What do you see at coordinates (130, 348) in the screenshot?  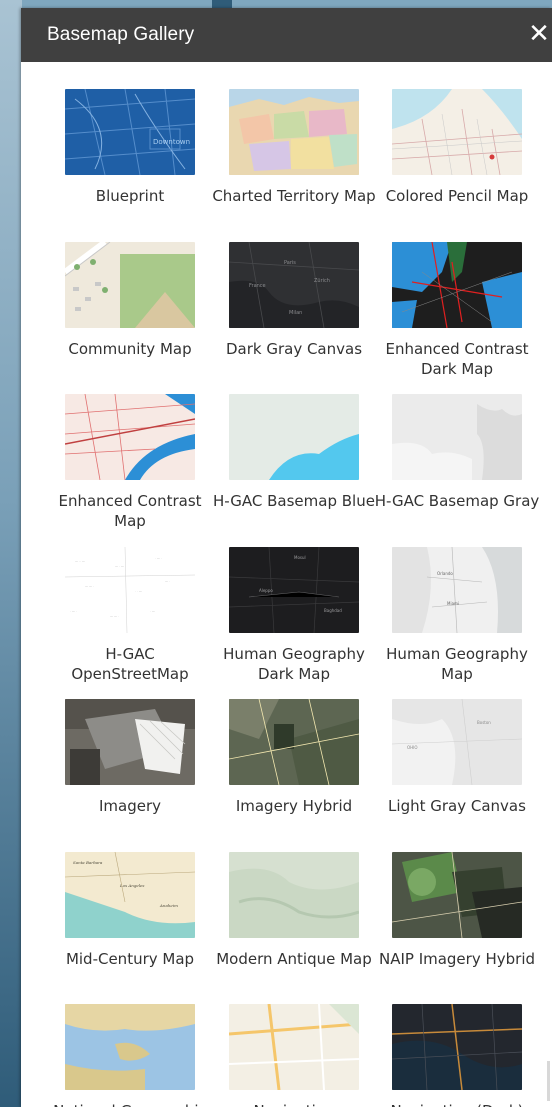 I see `basemap-label: Community Map` at bounding box center [130, 348].